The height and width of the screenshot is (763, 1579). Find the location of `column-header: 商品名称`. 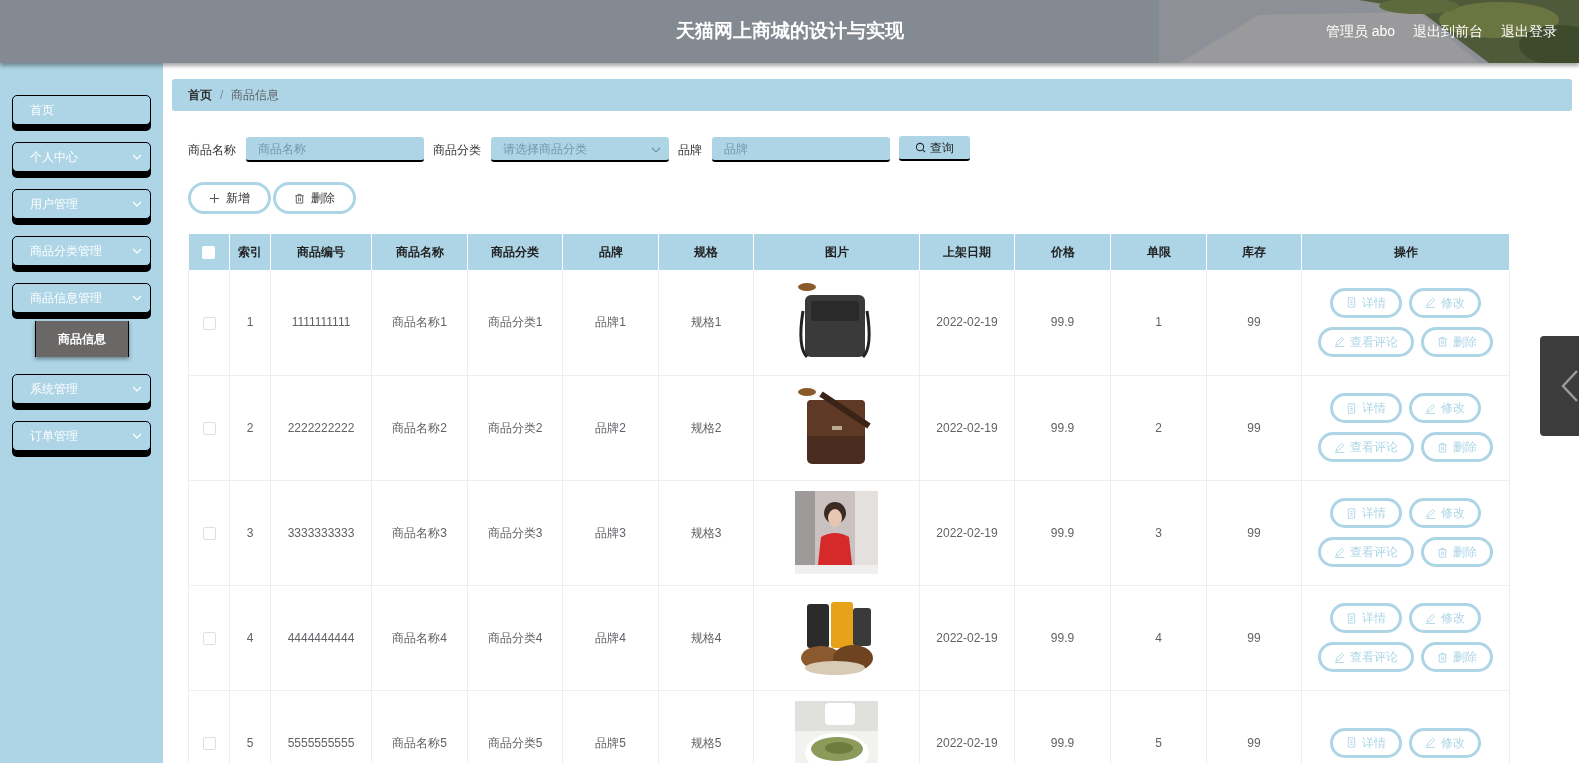

column-header: 商品名称 is located at coordinates (419, 252).